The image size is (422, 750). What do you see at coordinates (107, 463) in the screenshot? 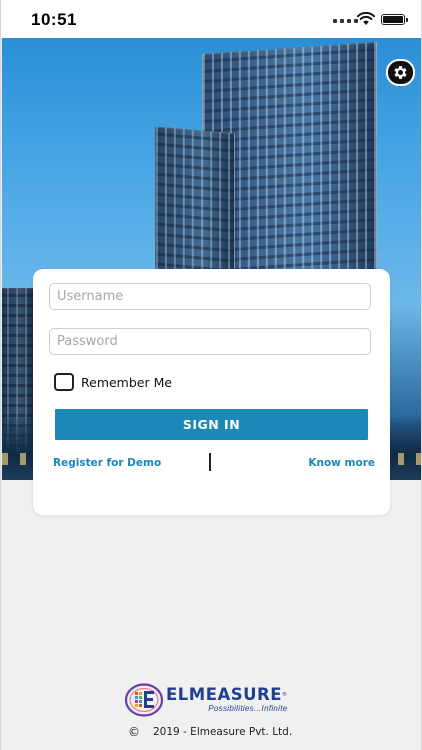
I see `register-for-demo-link: Register for Demo` at bounding box center [107, 463].